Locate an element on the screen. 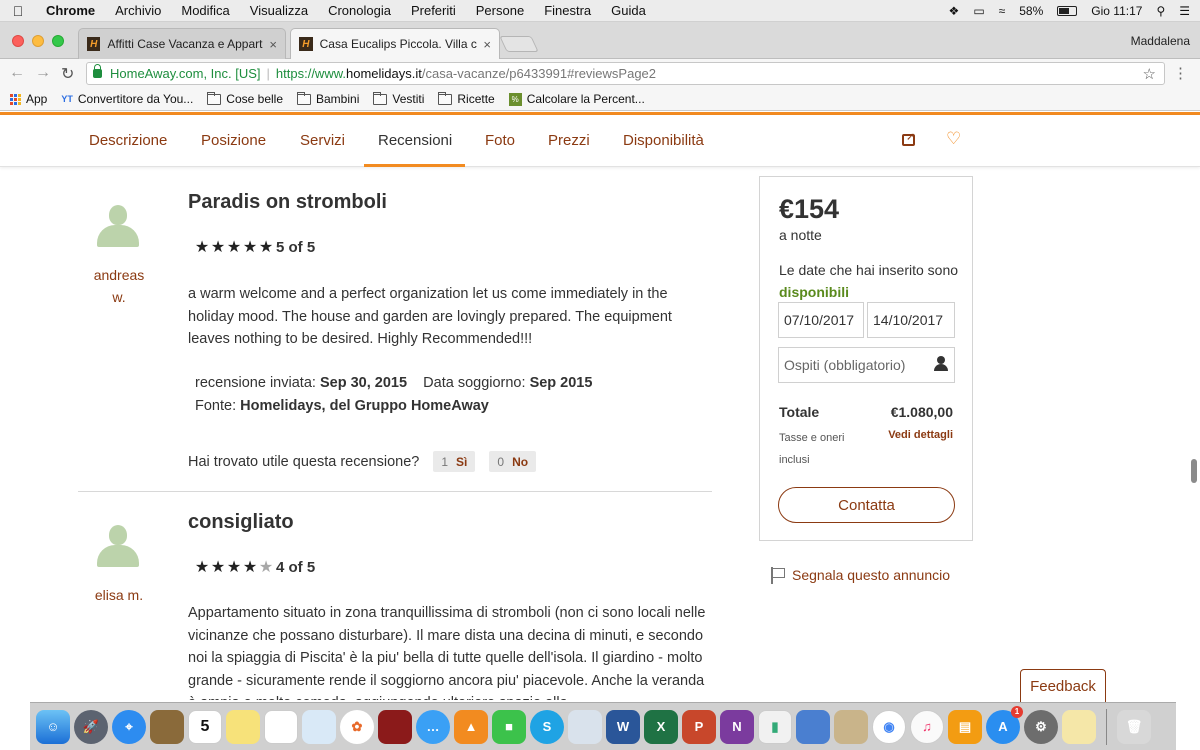 The image size is (1200, 750). menu-cronologia: Cronologia is located at coordinates (359, 10).